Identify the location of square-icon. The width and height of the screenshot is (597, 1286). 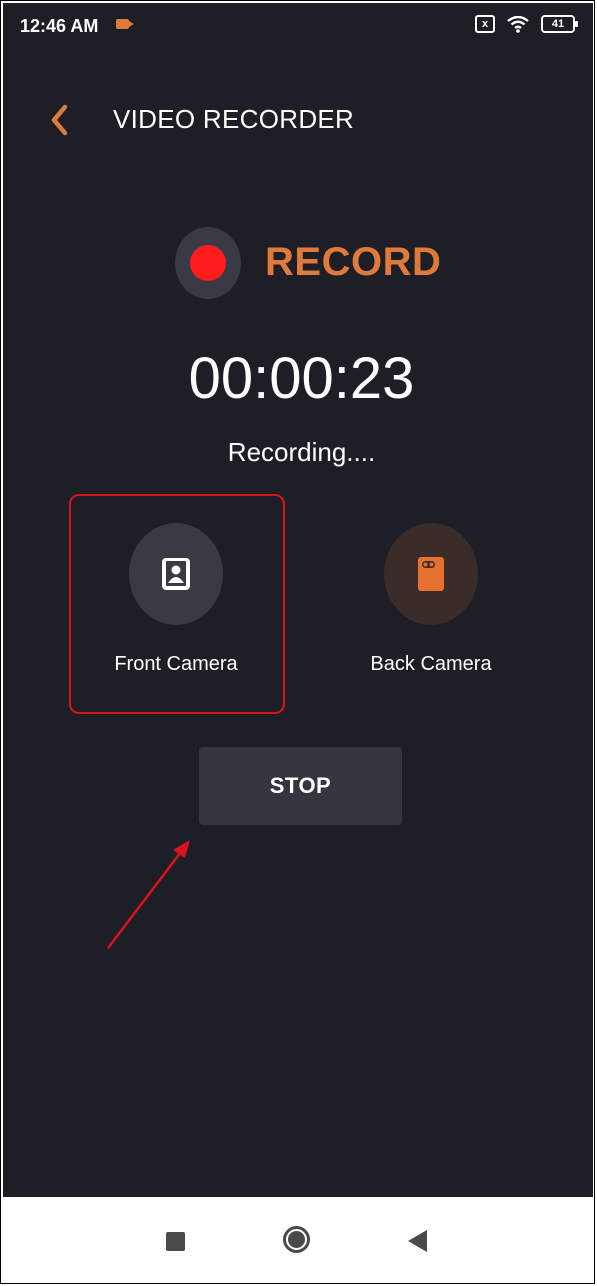
(175, 1241).